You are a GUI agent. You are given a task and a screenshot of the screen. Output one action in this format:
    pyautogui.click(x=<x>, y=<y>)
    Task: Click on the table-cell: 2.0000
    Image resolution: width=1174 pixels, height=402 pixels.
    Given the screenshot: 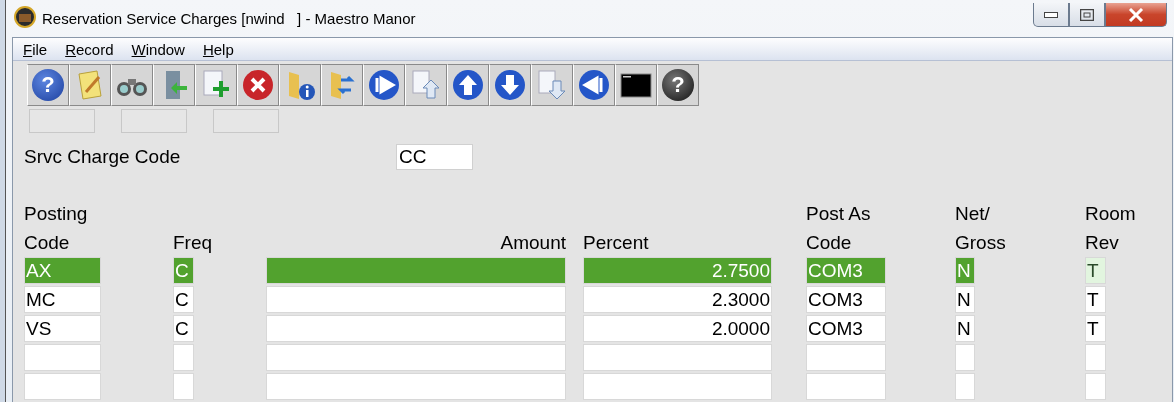 What is the action you would take?
    pyautogui.click(x=677, y=328)
    